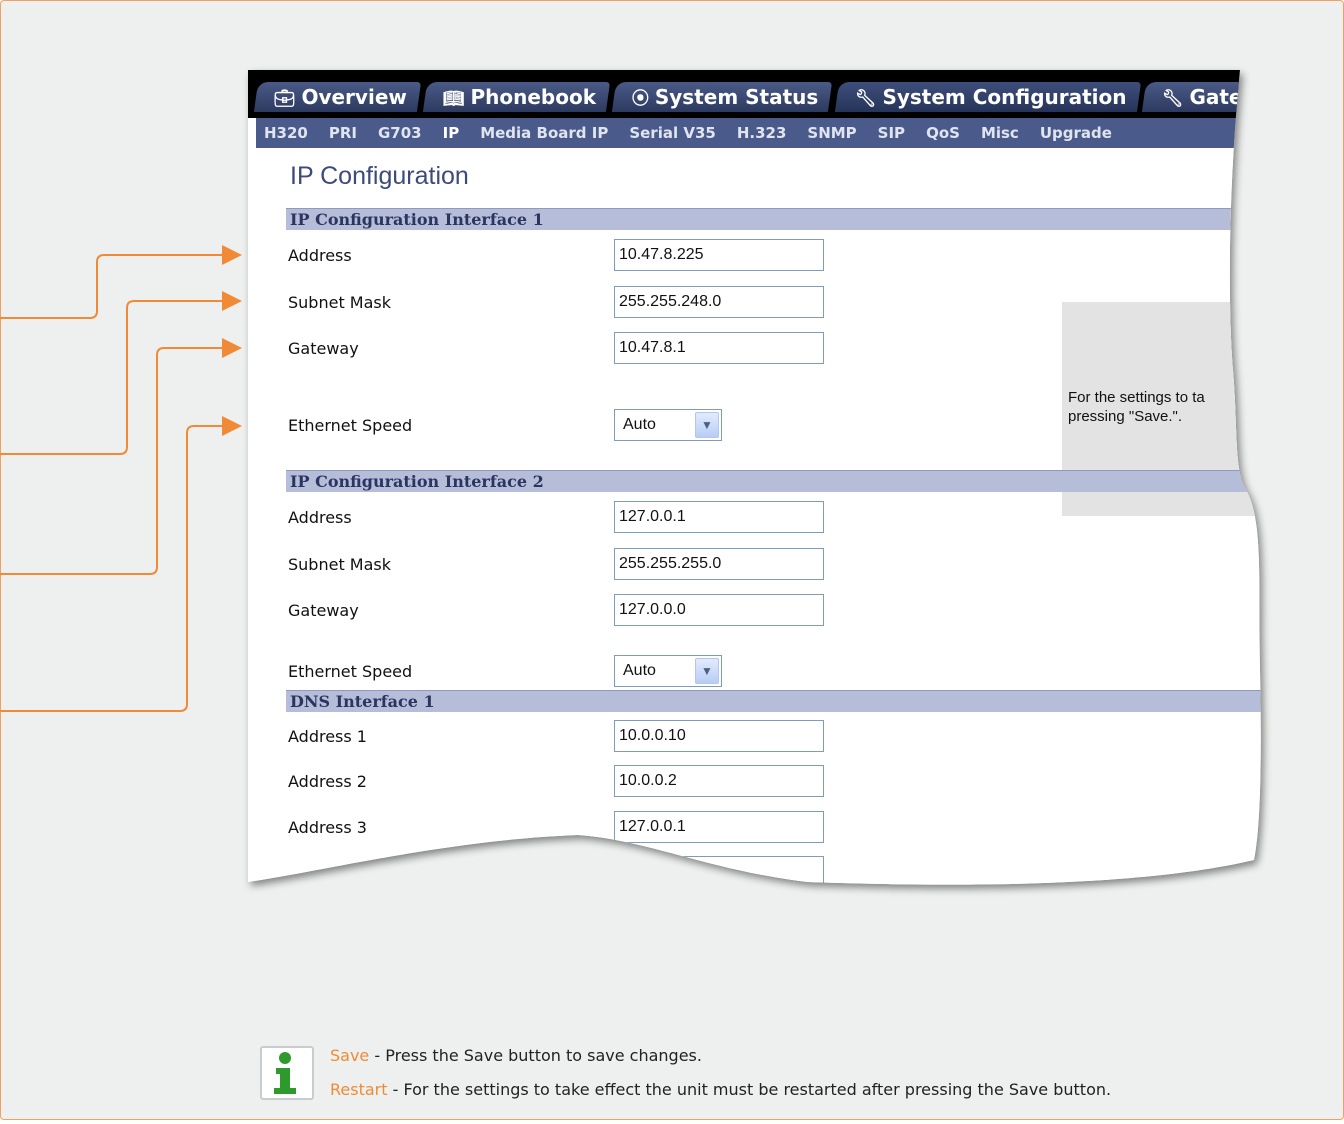  I want to click on label-gateway-1: Gateway, so click(323, 348).